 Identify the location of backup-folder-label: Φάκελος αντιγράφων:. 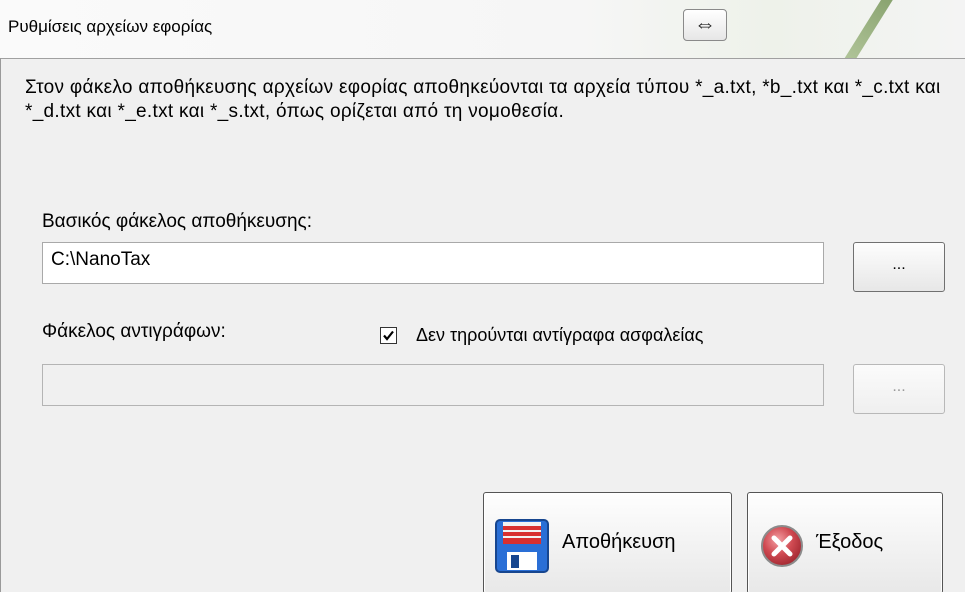
(134, 331).